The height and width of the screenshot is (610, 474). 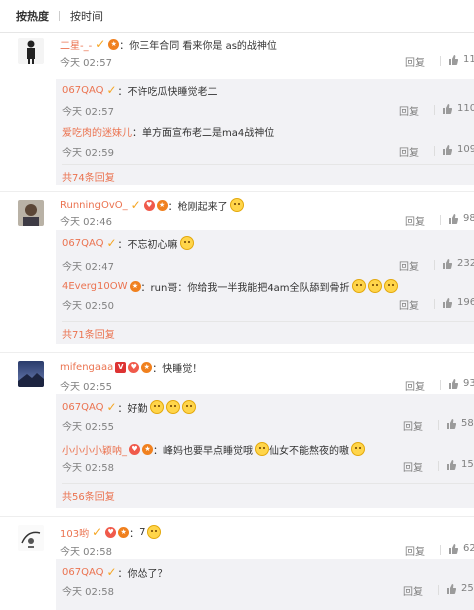 I want to click on more-replies-link: 共71条回复, so click(x=88, y=333).